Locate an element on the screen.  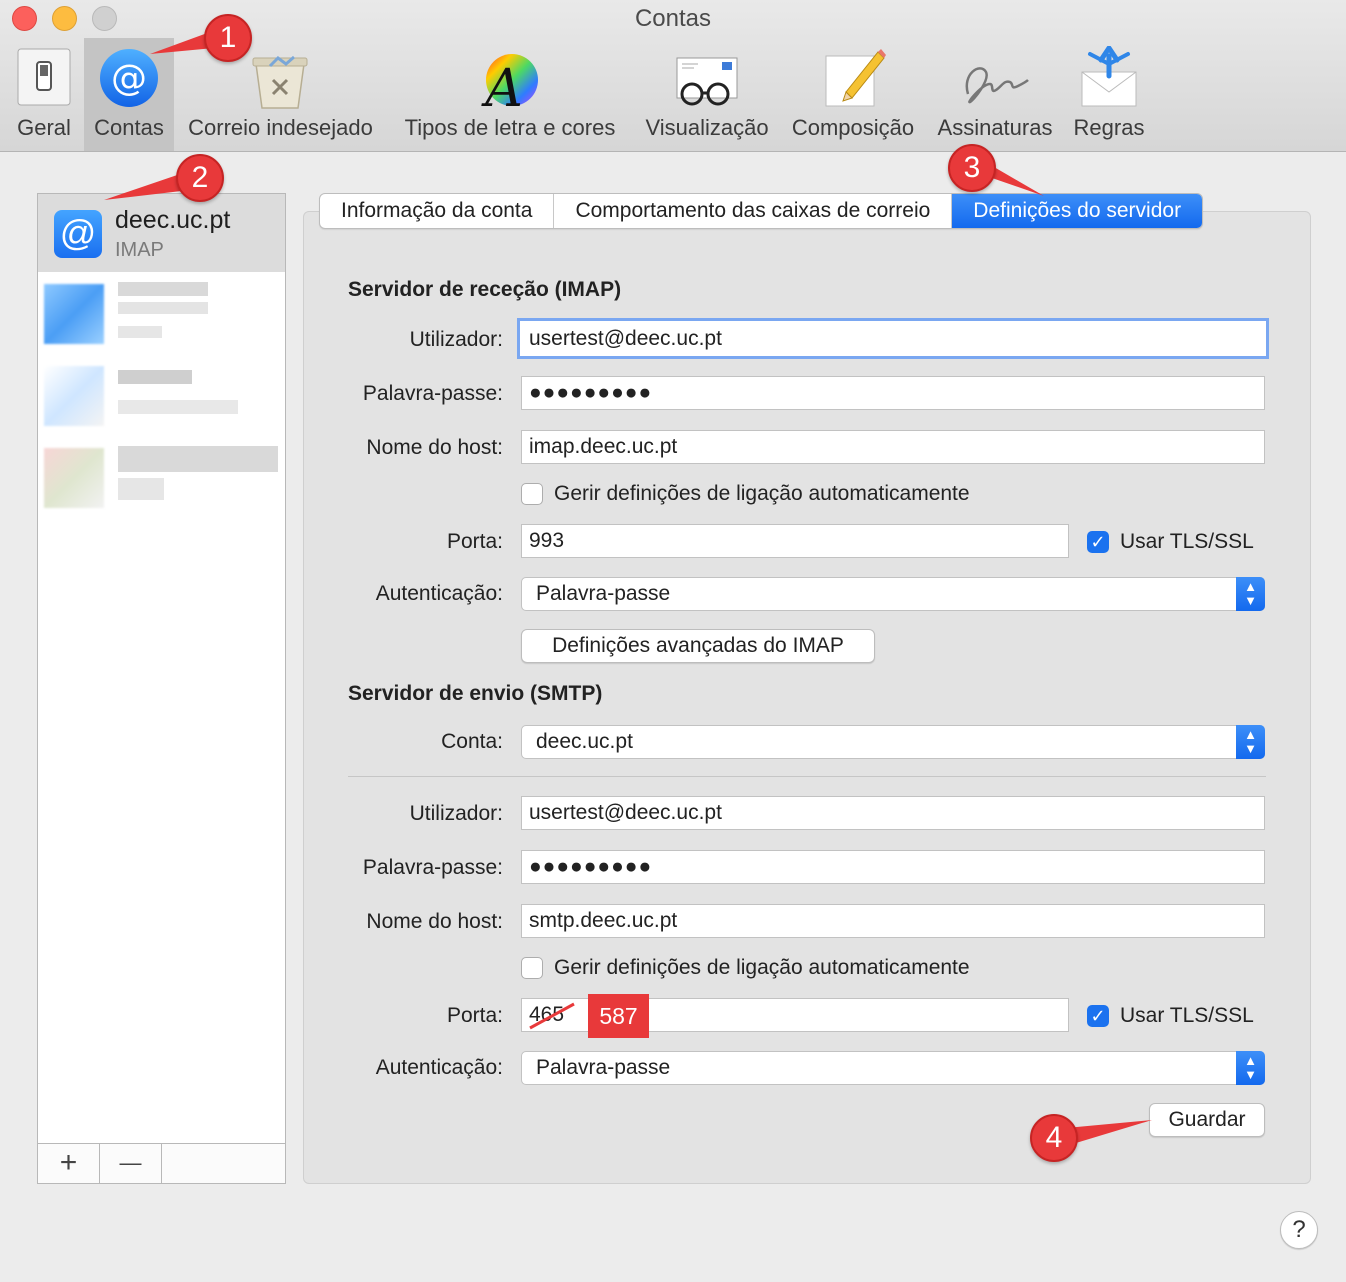
rules-envelope-icon is located at coordinates (1109, 79).